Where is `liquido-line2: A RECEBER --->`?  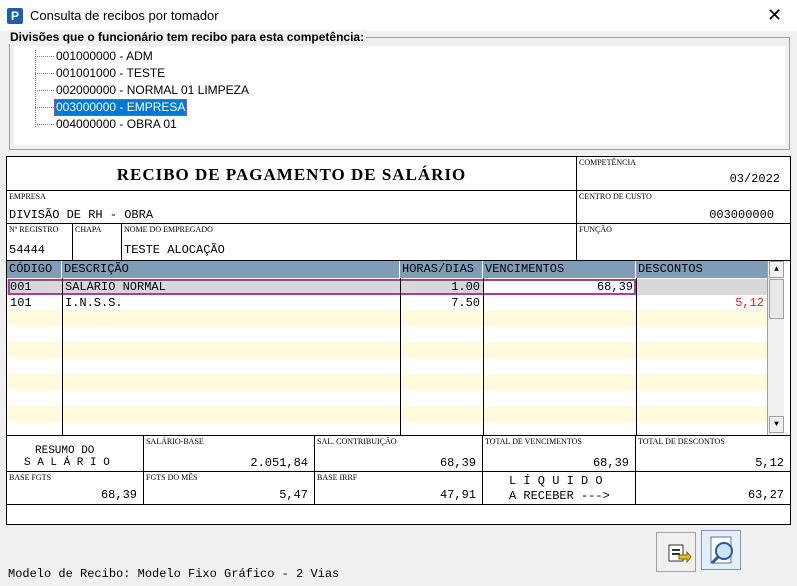
liquido-line2: A RECEBER ---> is located at coordinates (559, 496).